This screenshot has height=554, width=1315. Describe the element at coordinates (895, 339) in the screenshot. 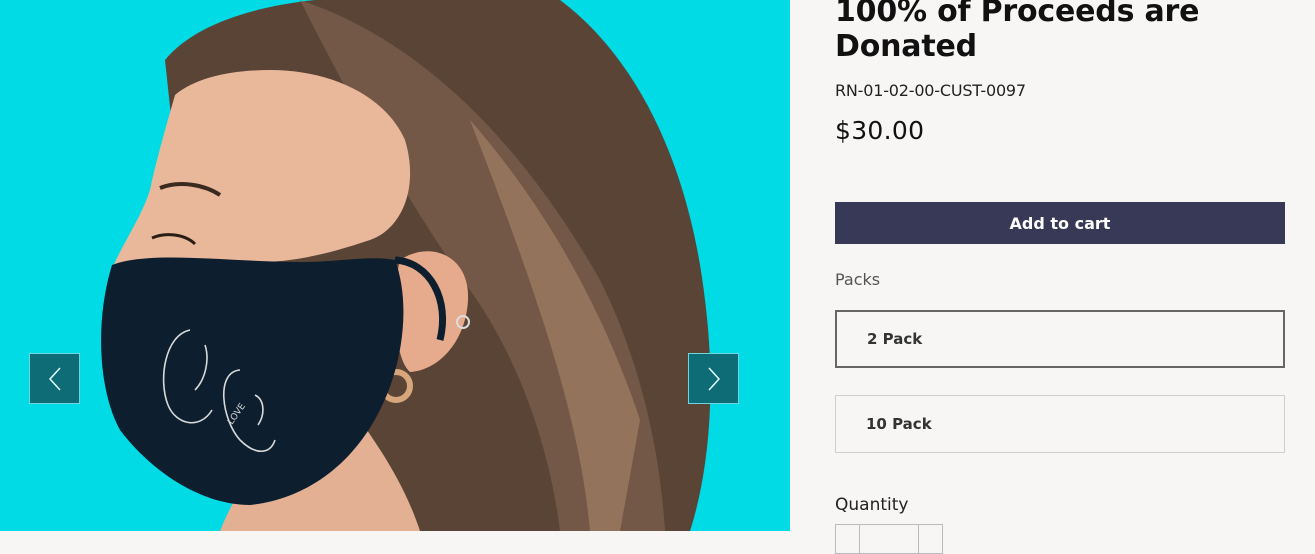

I see `pack-option-label: 2 Pack` at that location.